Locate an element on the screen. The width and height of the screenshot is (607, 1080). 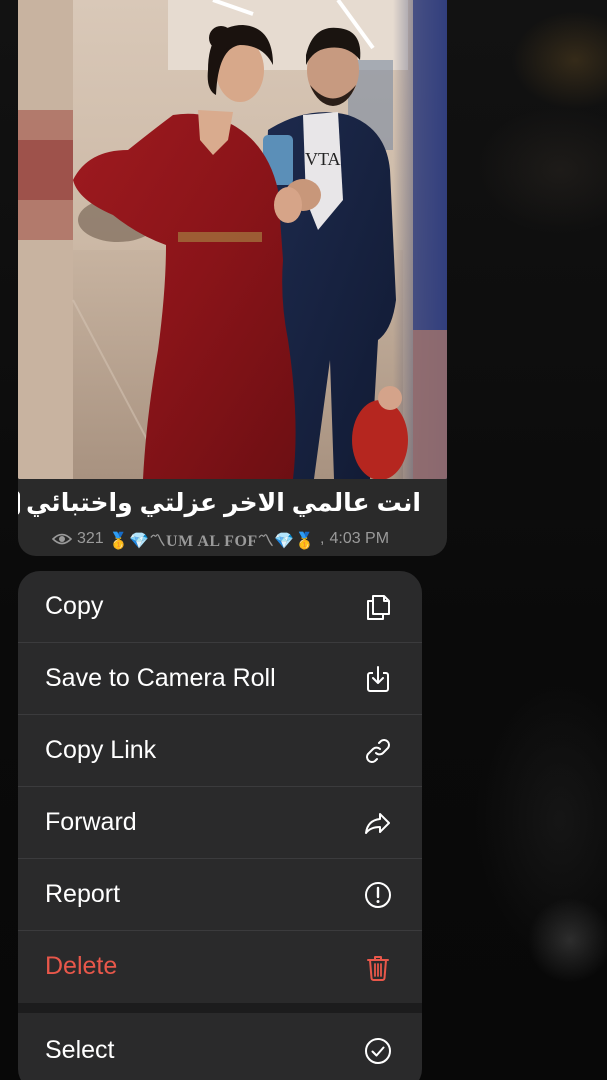
menu-item-label: Copy is located at coordinates (74, 606).